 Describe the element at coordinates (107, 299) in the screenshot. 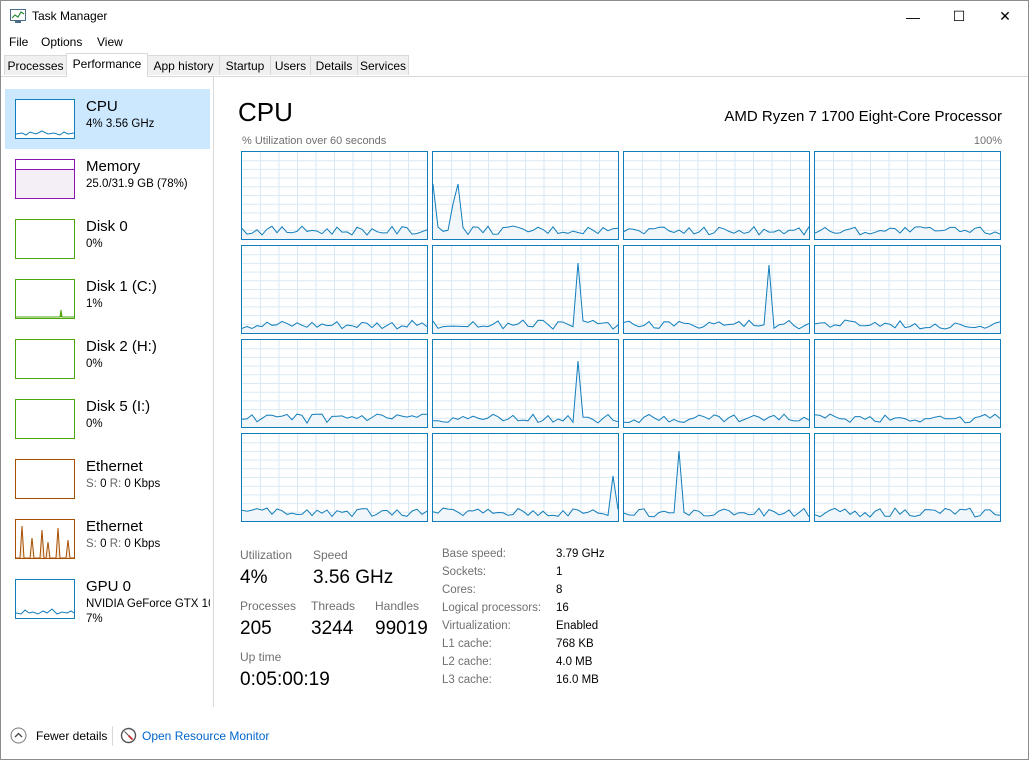

I see `sidebar-item-disk-1: Disk 1 (C:) 1%` at that location.